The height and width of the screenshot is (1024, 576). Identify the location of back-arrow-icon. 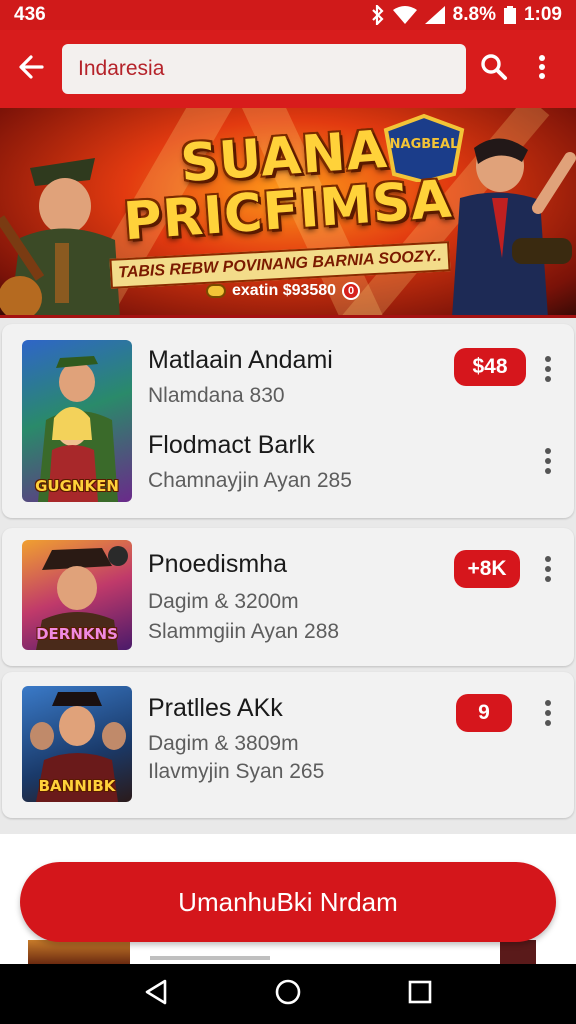
(31, 69).